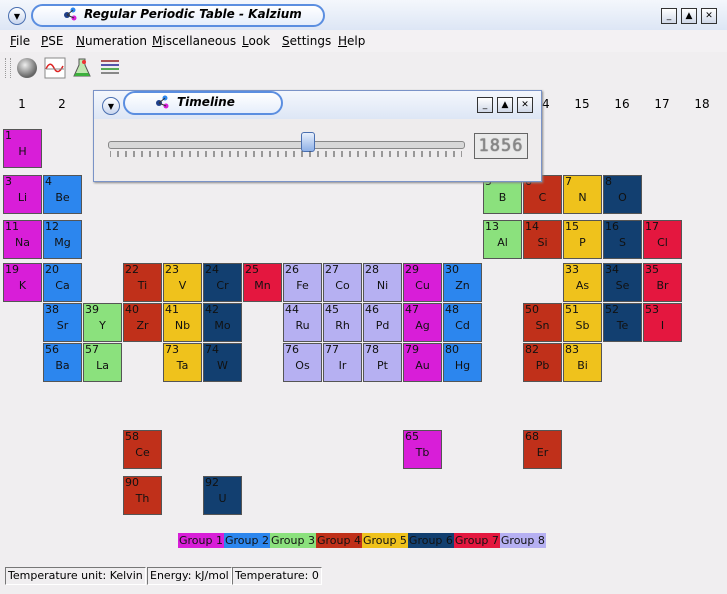 The height and width of the screenshot is (594, 727). Describe the element at coordinates (110, 68) in the screenshot. I see `spectrum-icon` at that location.